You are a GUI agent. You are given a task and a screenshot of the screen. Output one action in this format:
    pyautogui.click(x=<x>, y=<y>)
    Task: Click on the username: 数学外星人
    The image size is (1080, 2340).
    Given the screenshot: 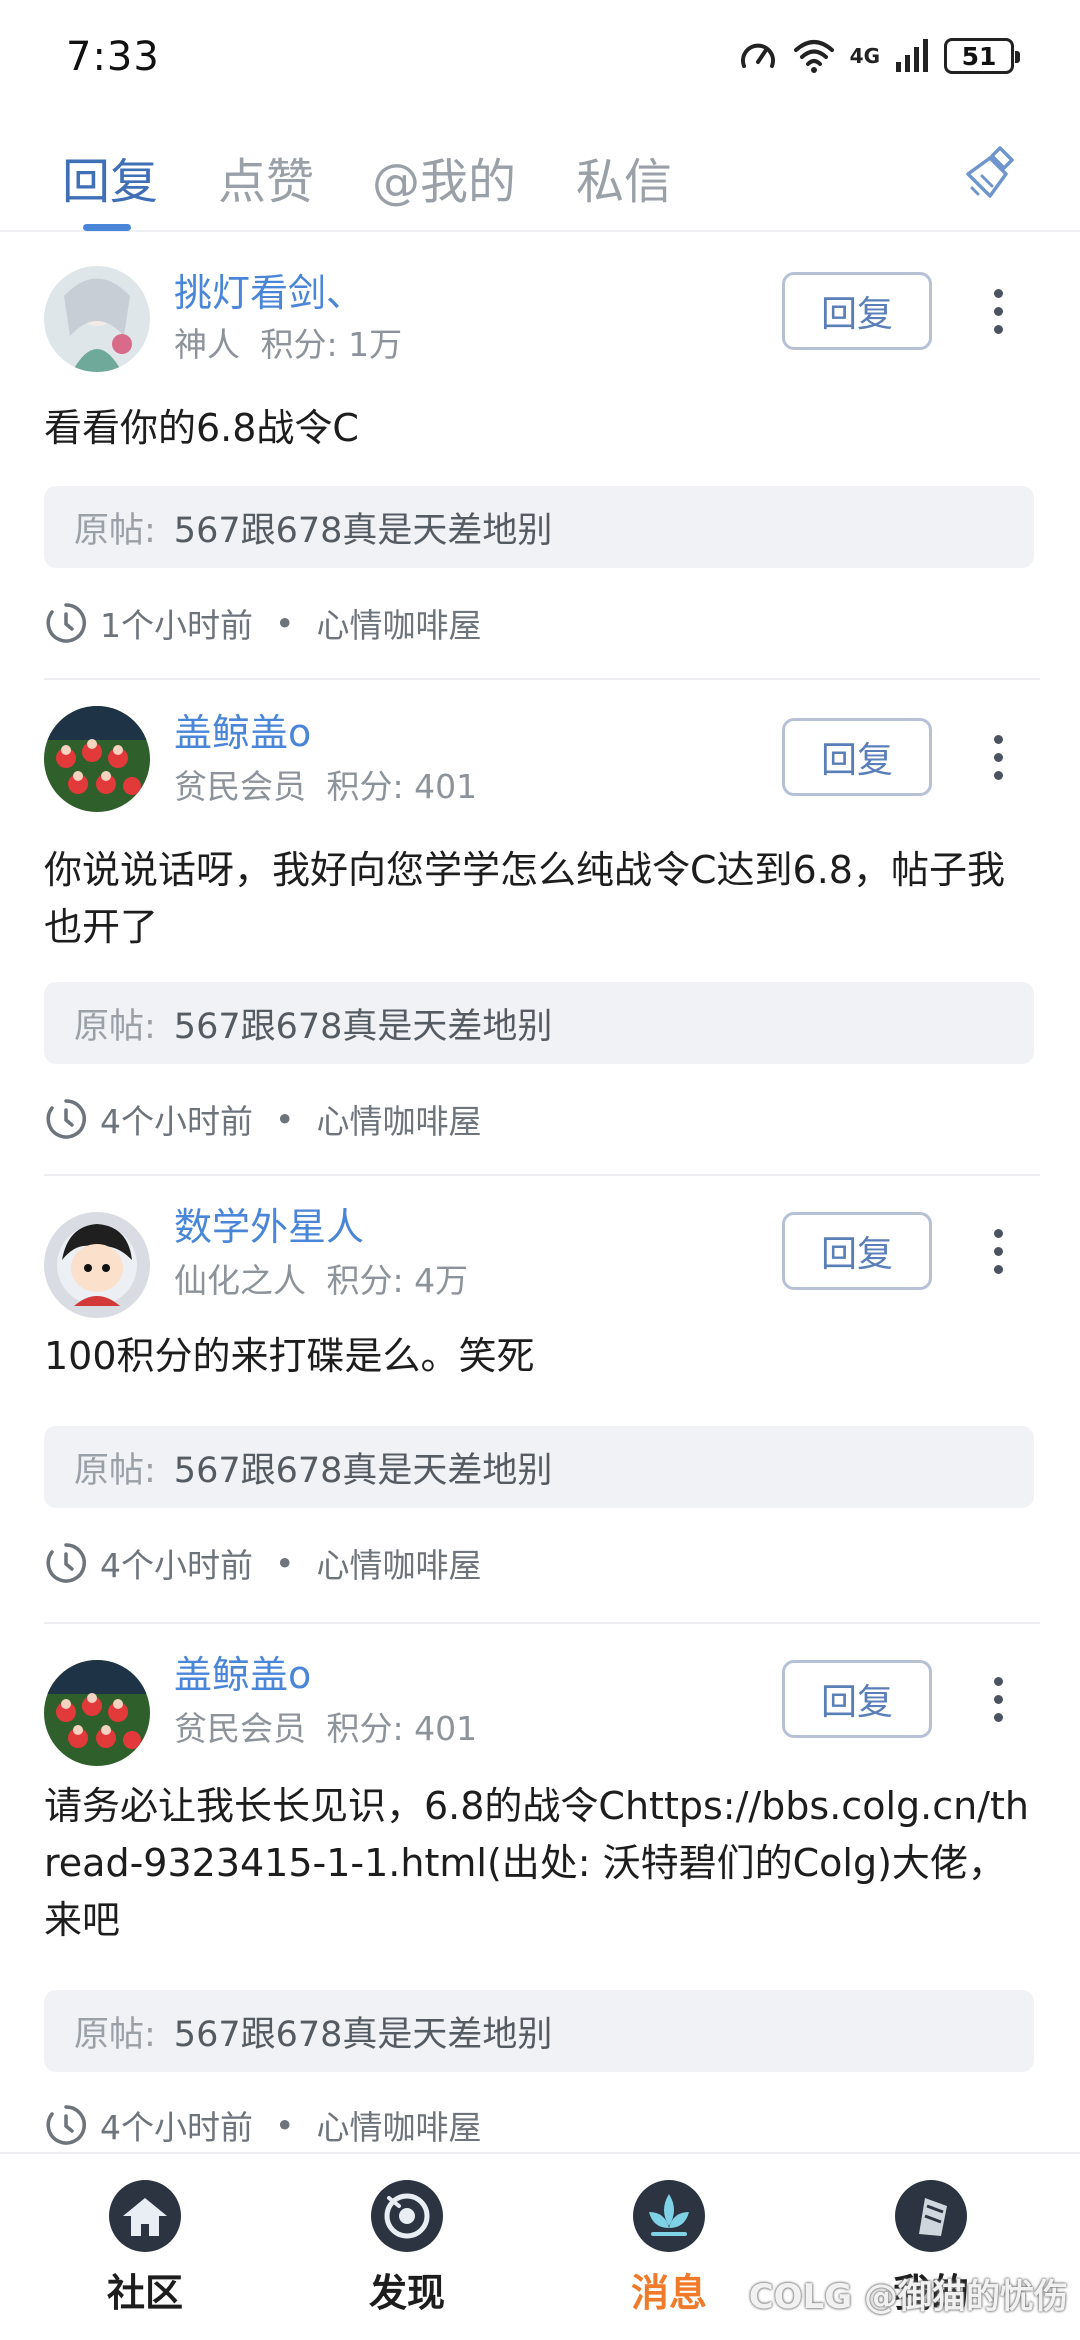 What is the action you would take?
    pyautogui.click(x=269, y=1223)
    